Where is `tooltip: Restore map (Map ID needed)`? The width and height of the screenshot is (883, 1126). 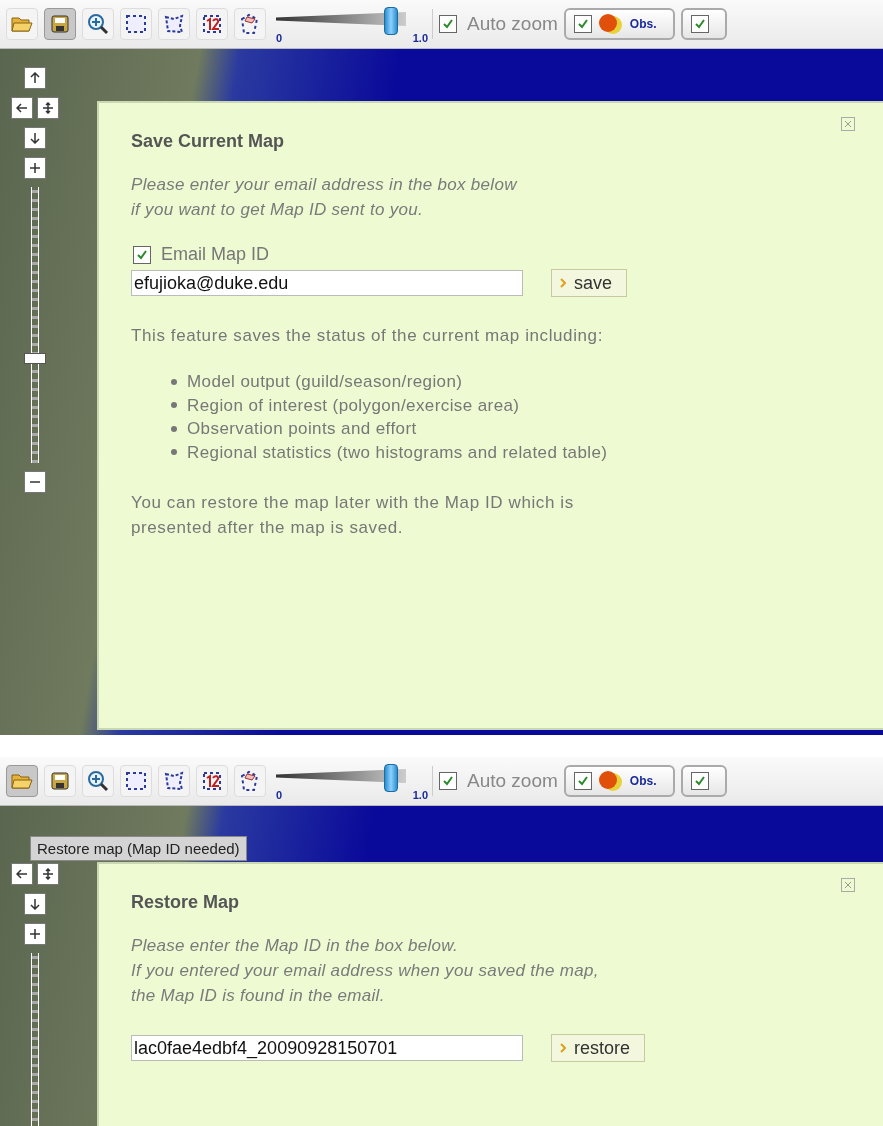
tooltip: Restore map (Map ID needed) is located at coordinates (138, 848).